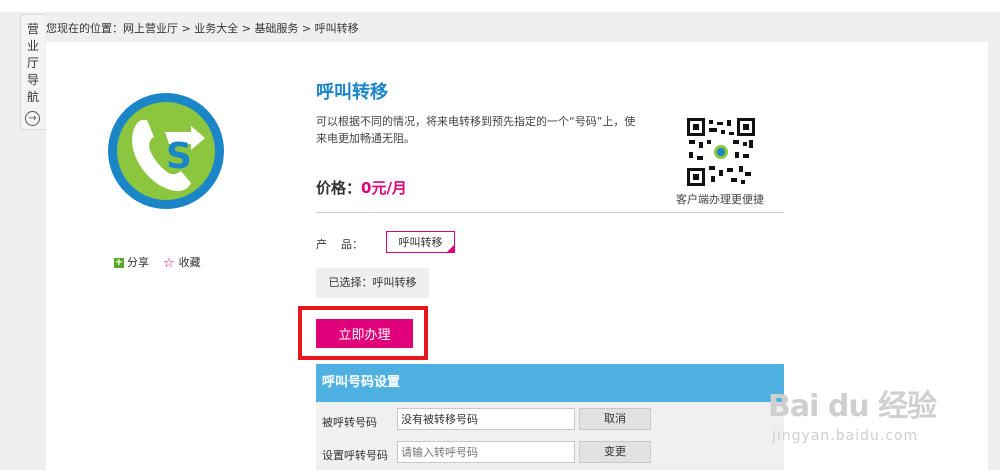  I want to click on svg-text: S, so click(179, 156).